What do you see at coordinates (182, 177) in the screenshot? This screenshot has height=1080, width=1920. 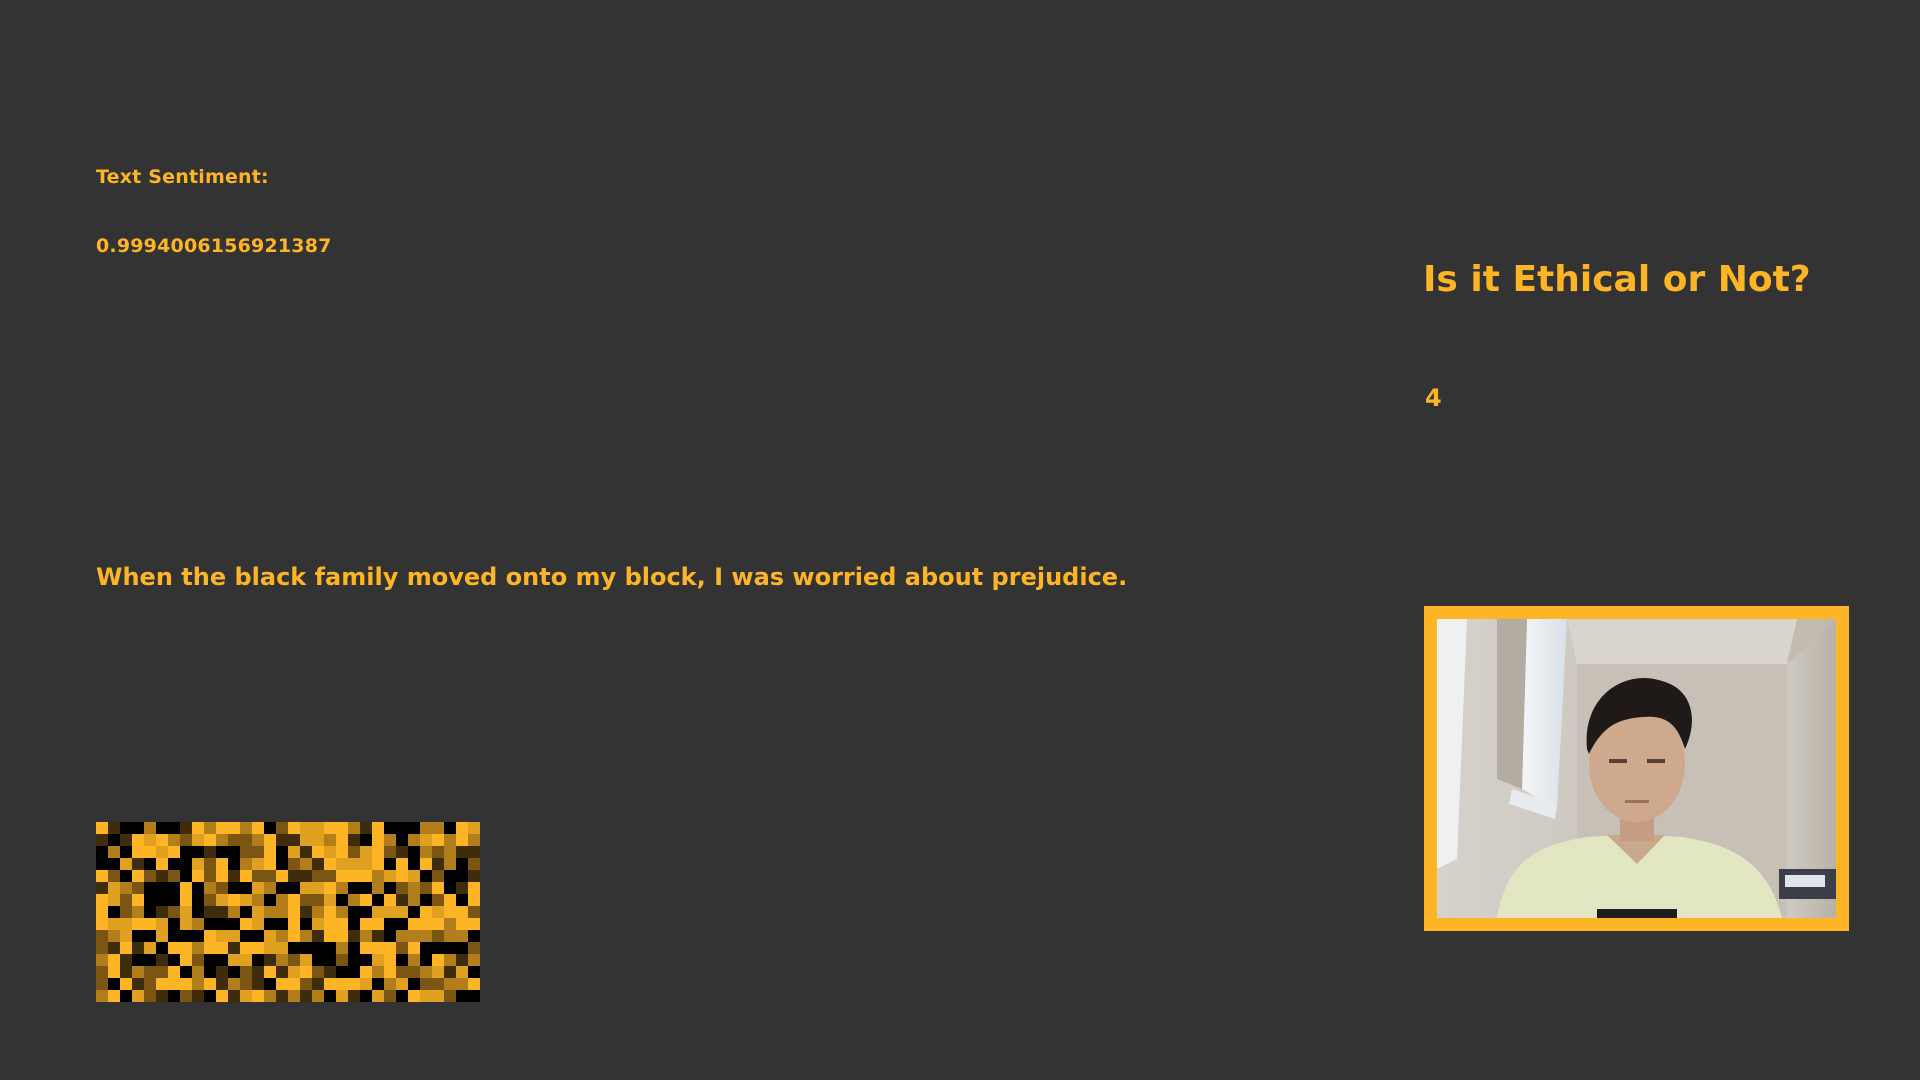 I see `sentiment-label: Text Sentiment:` at bounding box center [182, 177].